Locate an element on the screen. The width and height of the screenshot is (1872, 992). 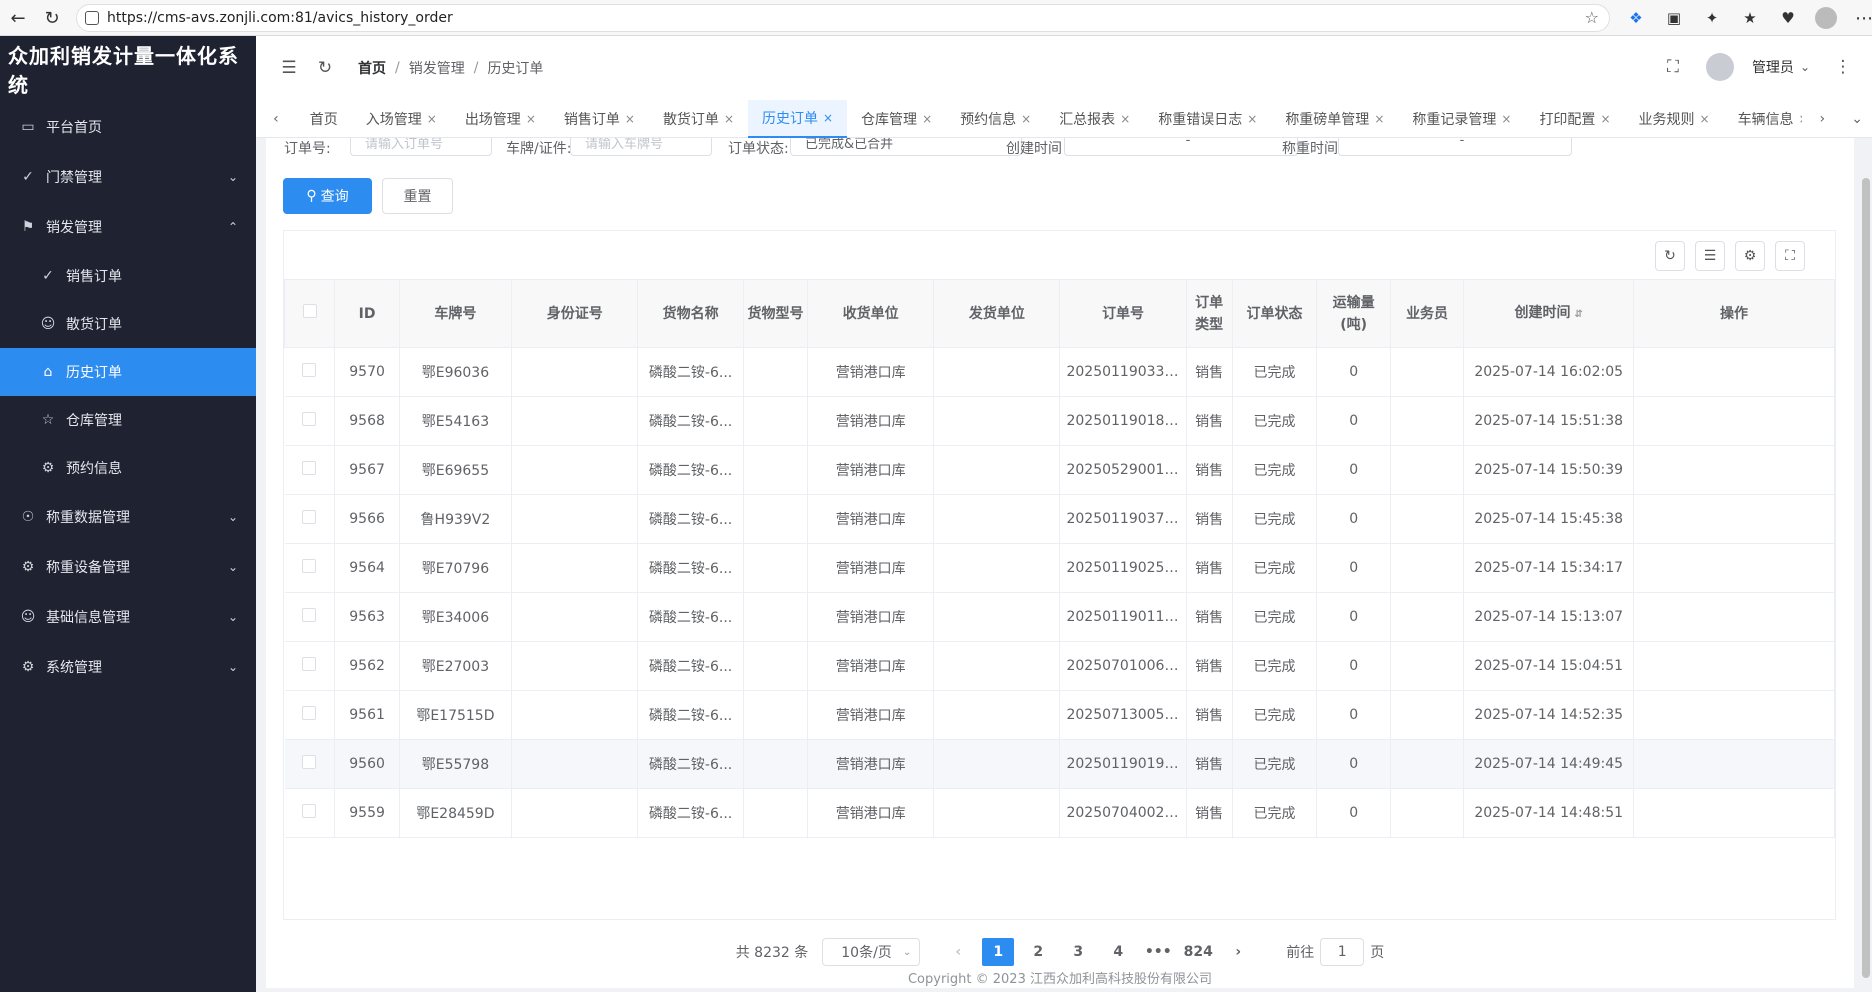
tab-item: 称重磅单管理 × is located at coordinates (1334, 119).